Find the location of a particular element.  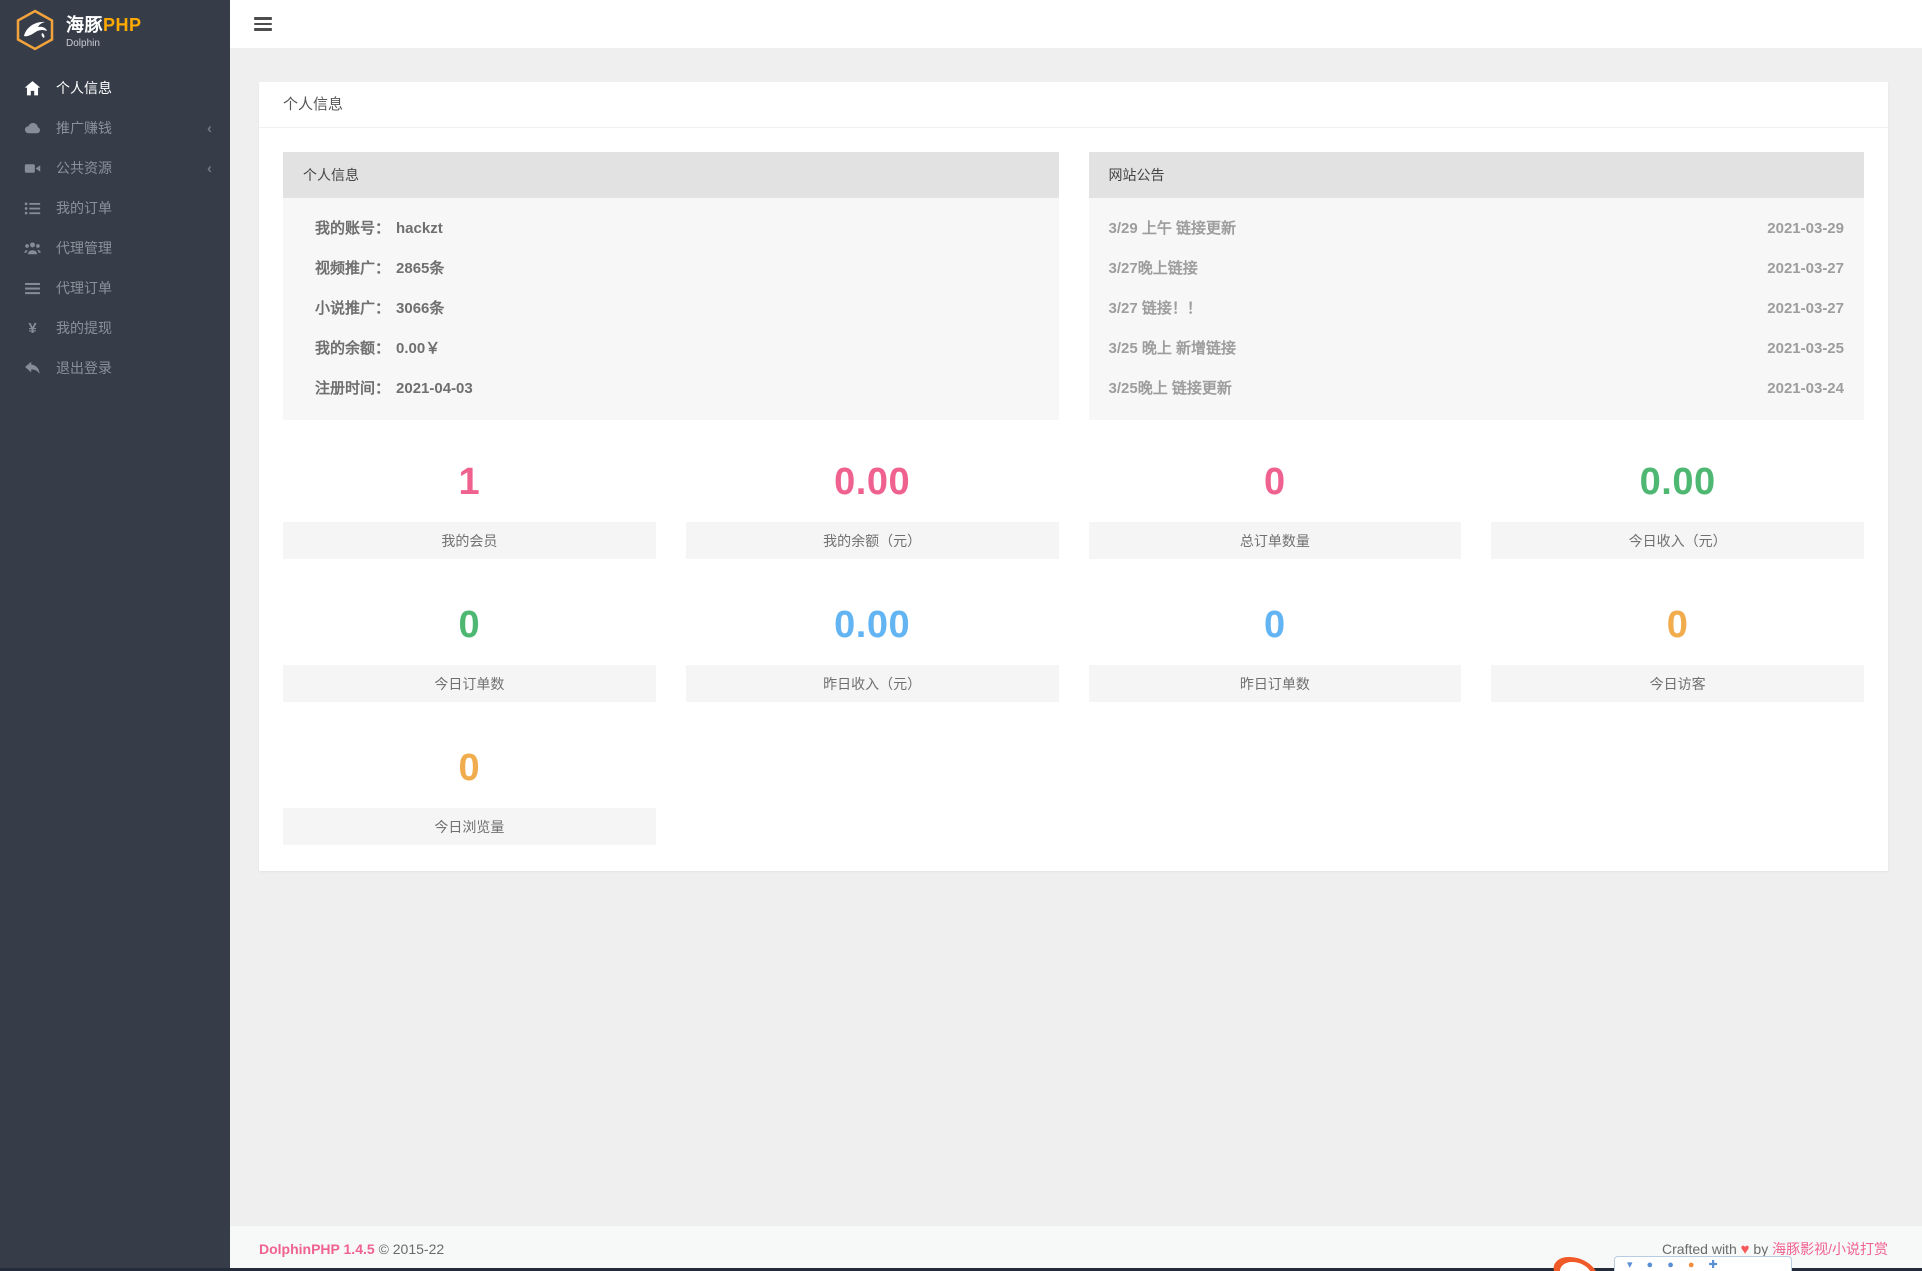

sidebar-item-my-orders: 我的订单 is located at coordinates (115, 208).